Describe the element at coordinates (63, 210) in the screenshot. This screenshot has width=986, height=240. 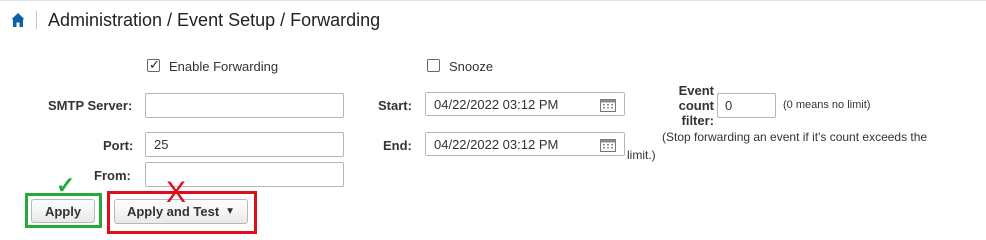
I see `apply-highlight-box` at that location.